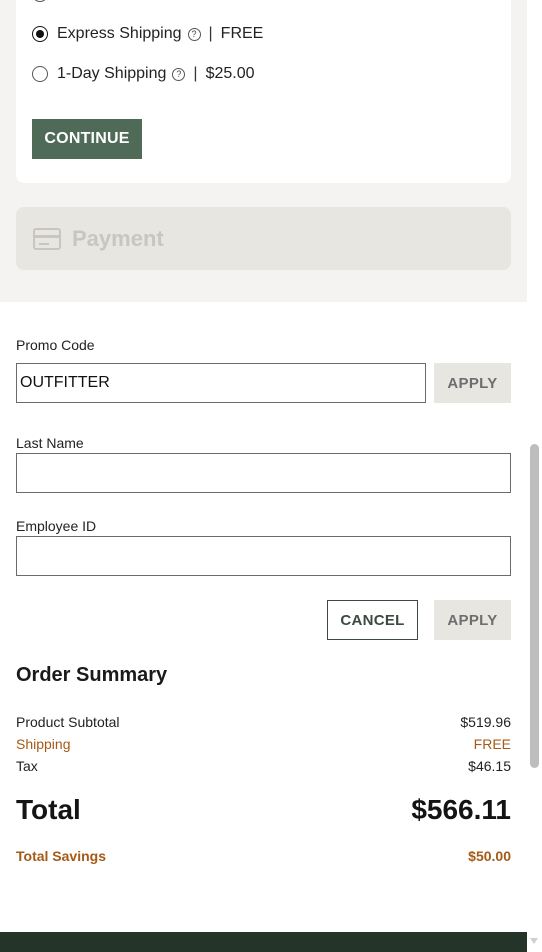 The height and width of the screenshot is (952, 542). Describe the element at coordinates (489, 856) in the screenshot. I see `total-savings-value: $50.00` at that location.